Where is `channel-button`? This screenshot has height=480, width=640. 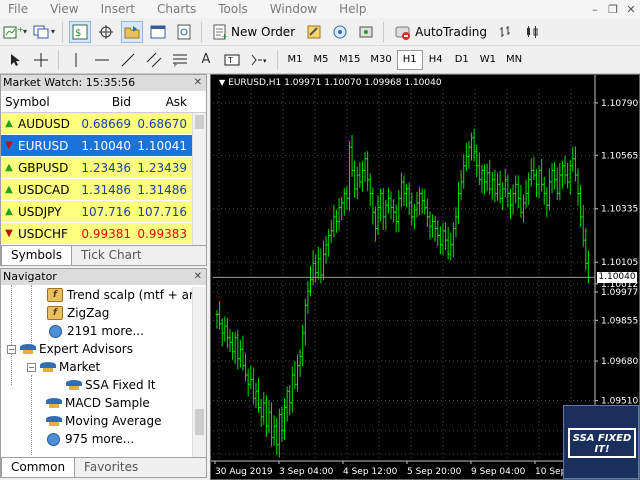 channel-button is located at coordinates (154, 60).